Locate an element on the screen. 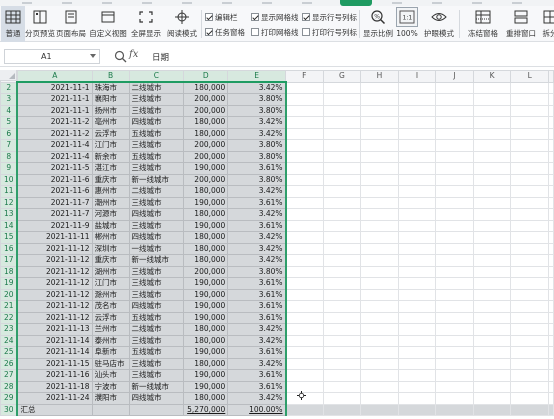 This screenshot has width=554, height=419. cell-city: 盐城市 is located at coordinates (110, 225).